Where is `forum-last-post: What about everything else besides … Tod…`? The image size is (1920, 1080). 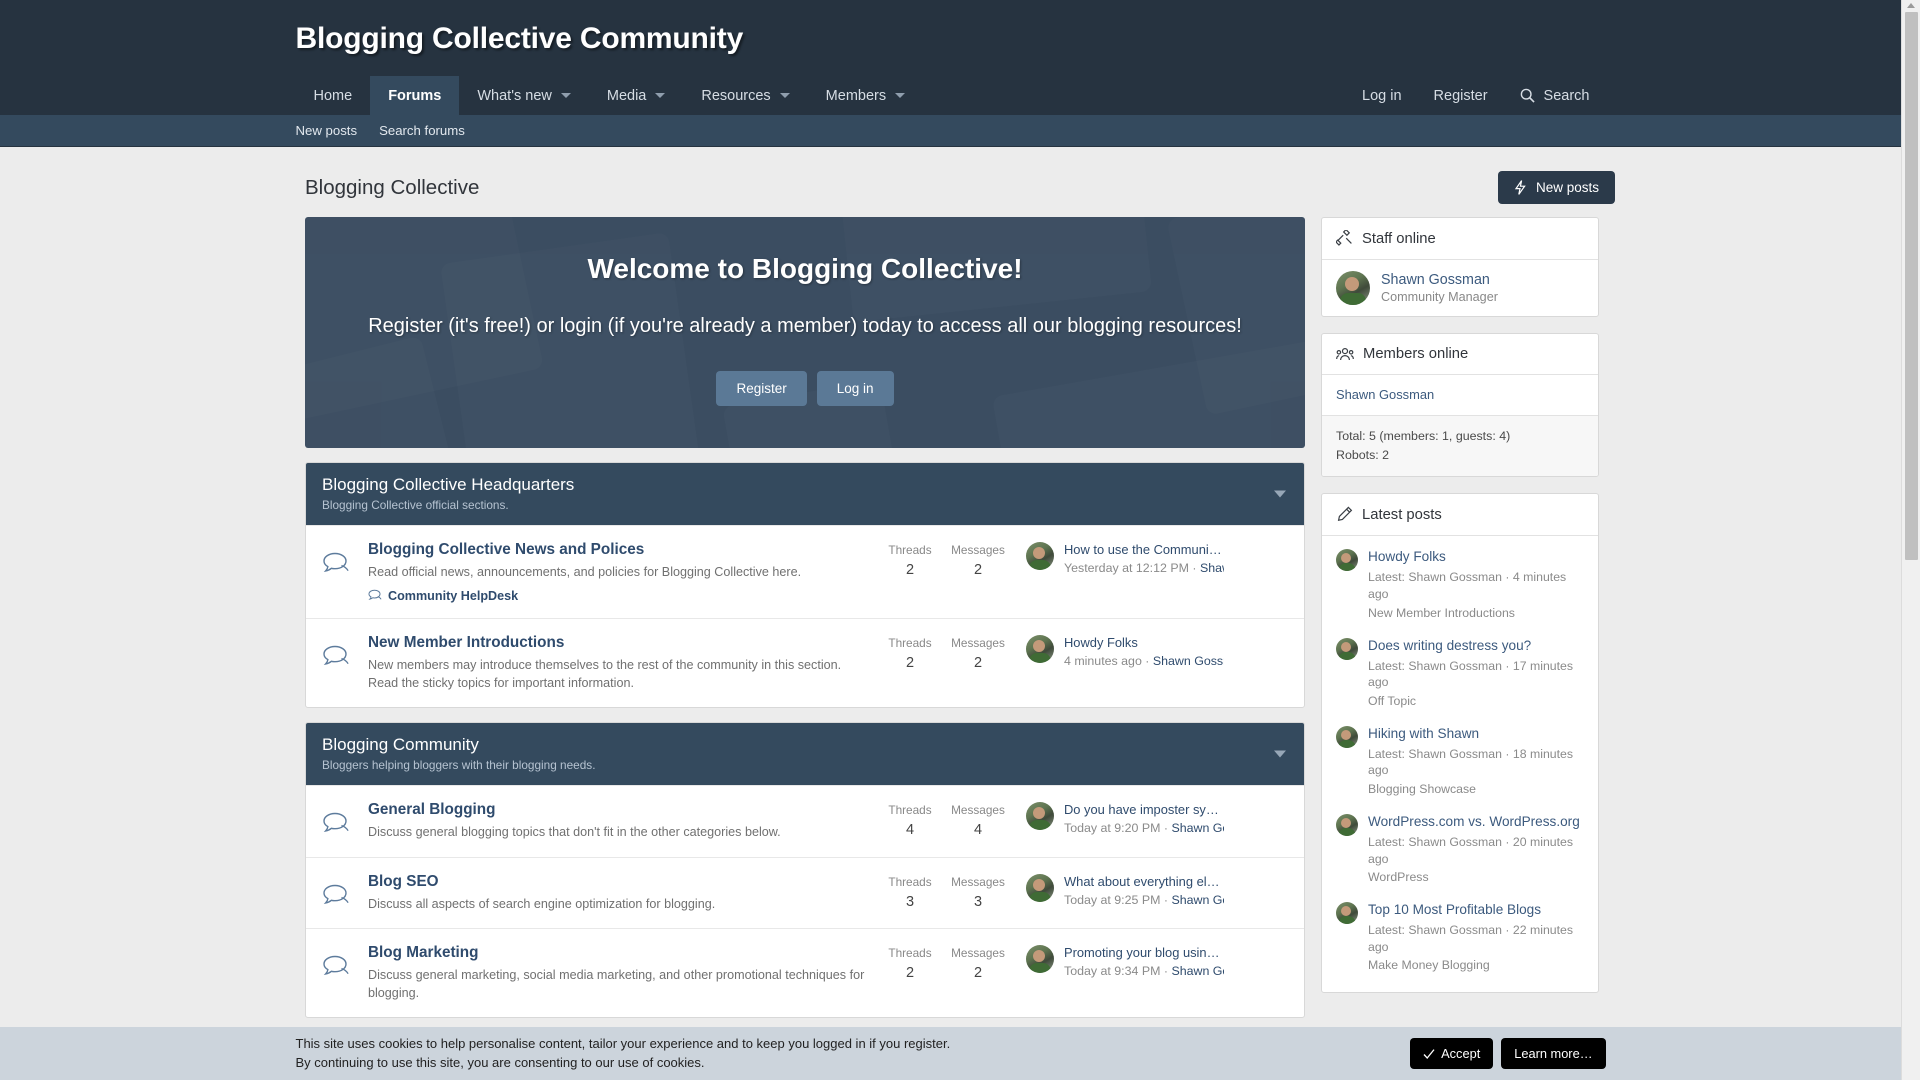
forum-last-post: What about everything else besides … Tod… is located at coordinates (1118, 890).